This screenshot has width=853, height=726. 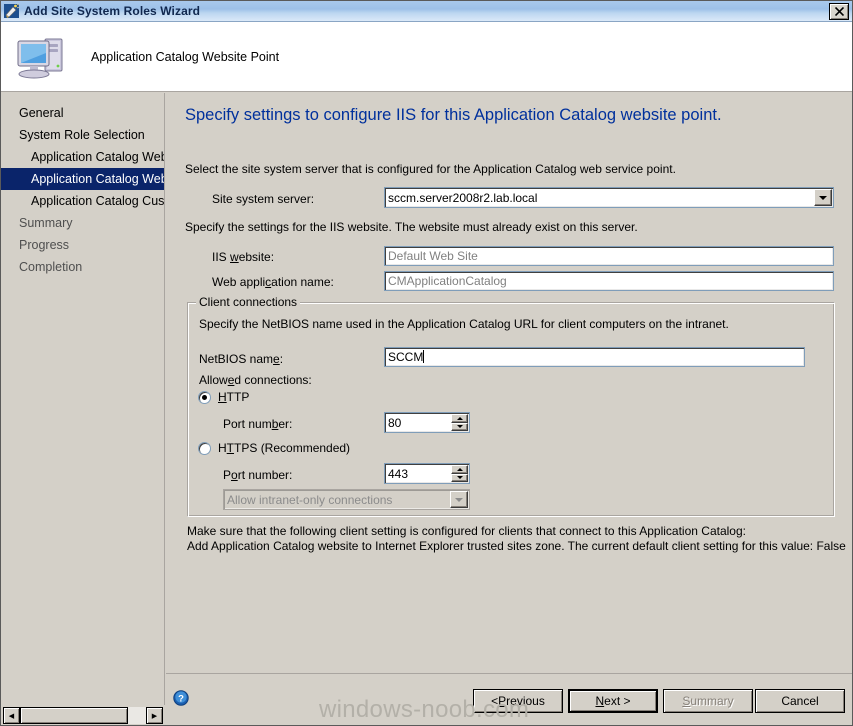 I want to click on wizard-button-bar: ? < Previous Next > Summary Cancel, so click(x=509, y=699).